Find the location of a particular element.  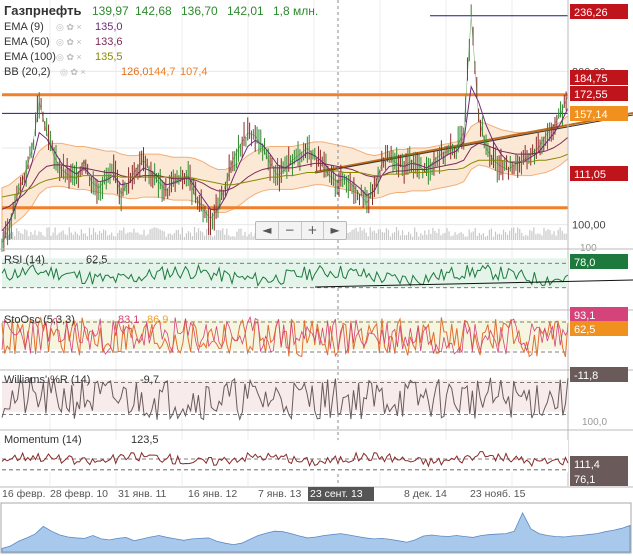

williams-axis-tick: 100,0 is located at coordinates (594, 422).